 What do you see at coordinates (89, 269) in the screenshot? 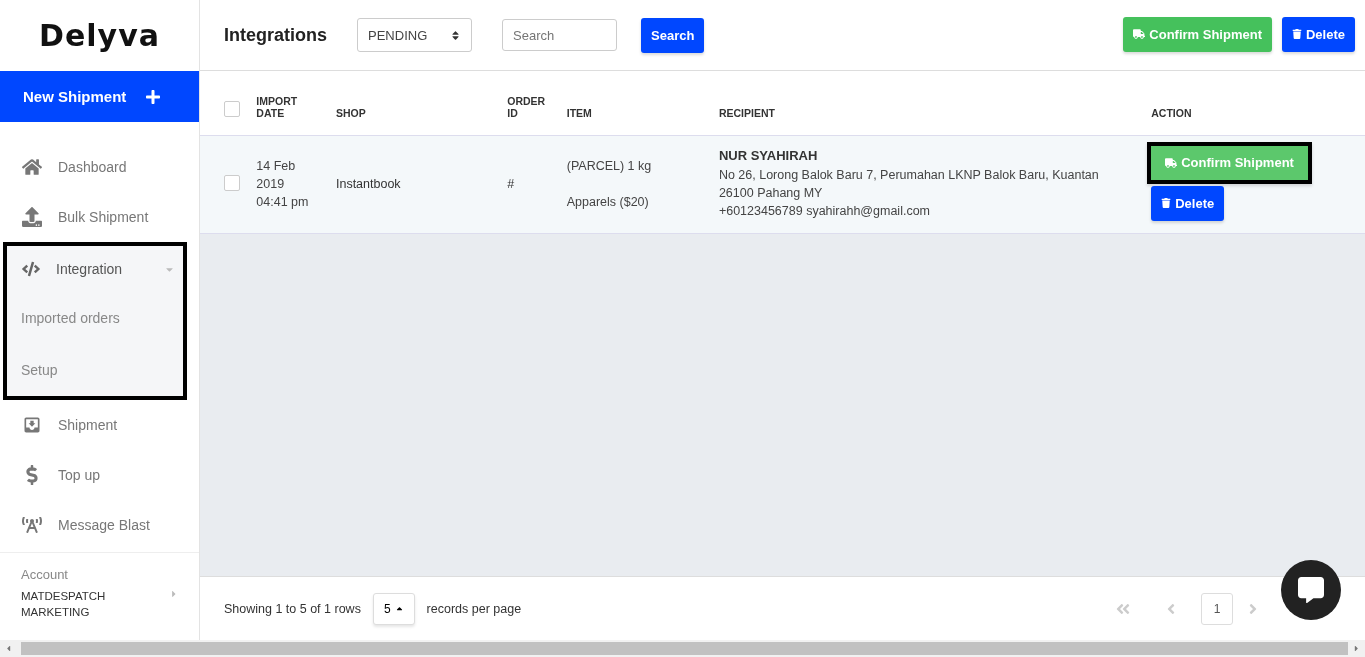
I see `nav-label: Integration` at bounding box center [89, 269].